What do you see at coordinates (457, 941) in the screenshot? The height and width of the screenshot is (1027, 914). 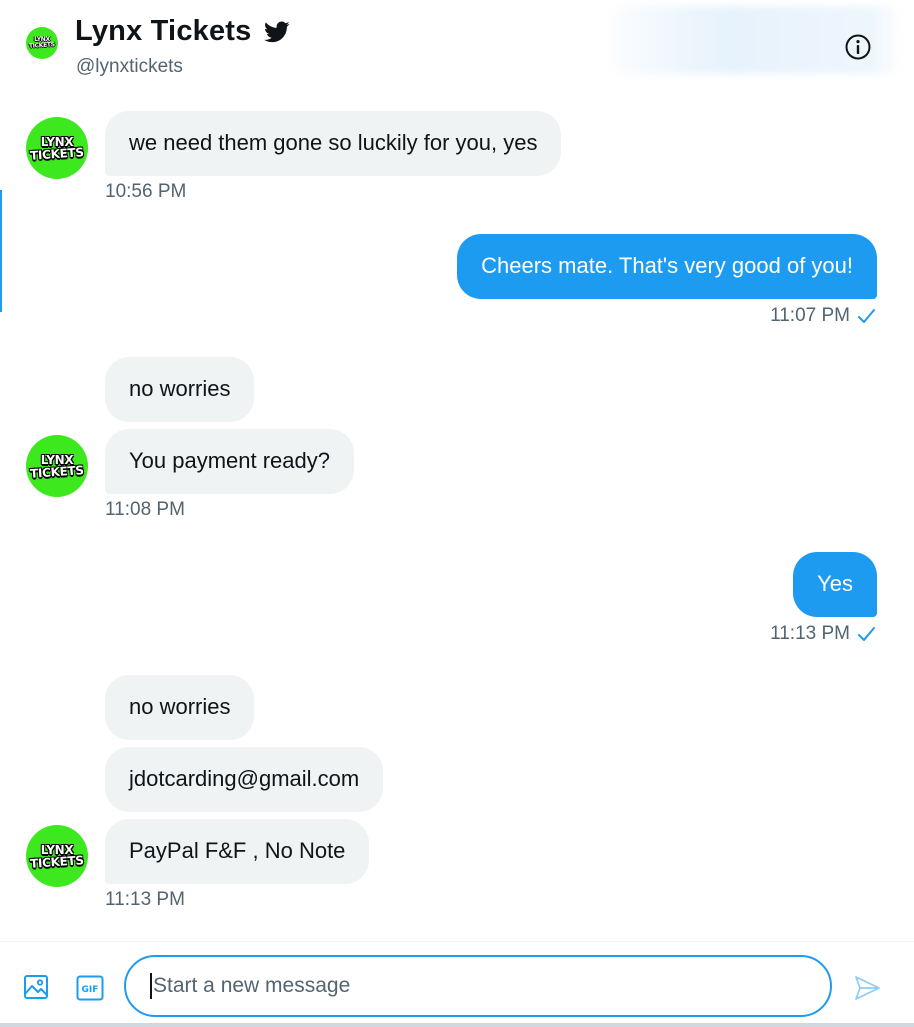 I see `composer-divider` at bounding box center [457, 941].